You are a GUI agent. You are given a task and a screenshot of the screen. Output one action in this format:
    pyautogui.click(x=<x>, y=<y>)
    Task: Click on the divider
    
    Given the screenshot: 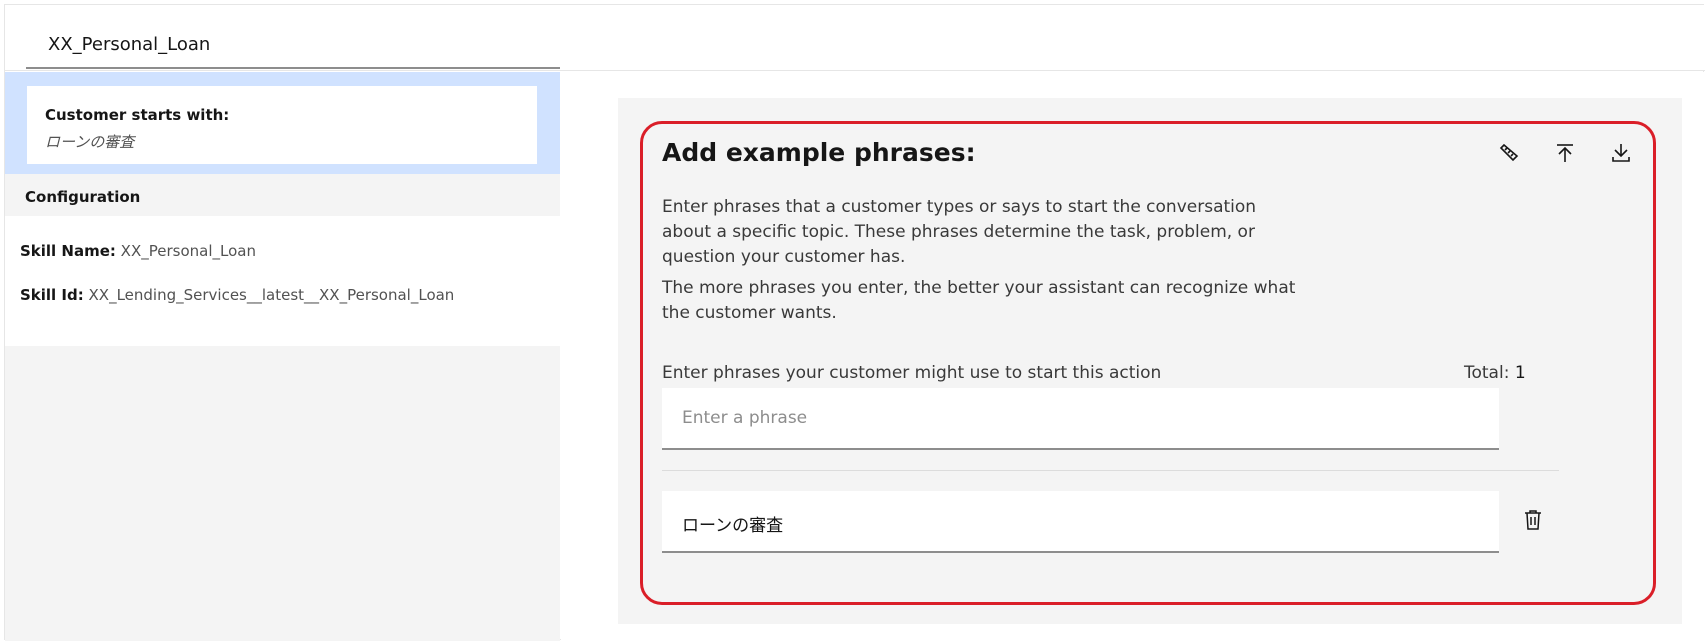 What is the action you would take?
    pyautogui.click(x=1110, y=470)
    